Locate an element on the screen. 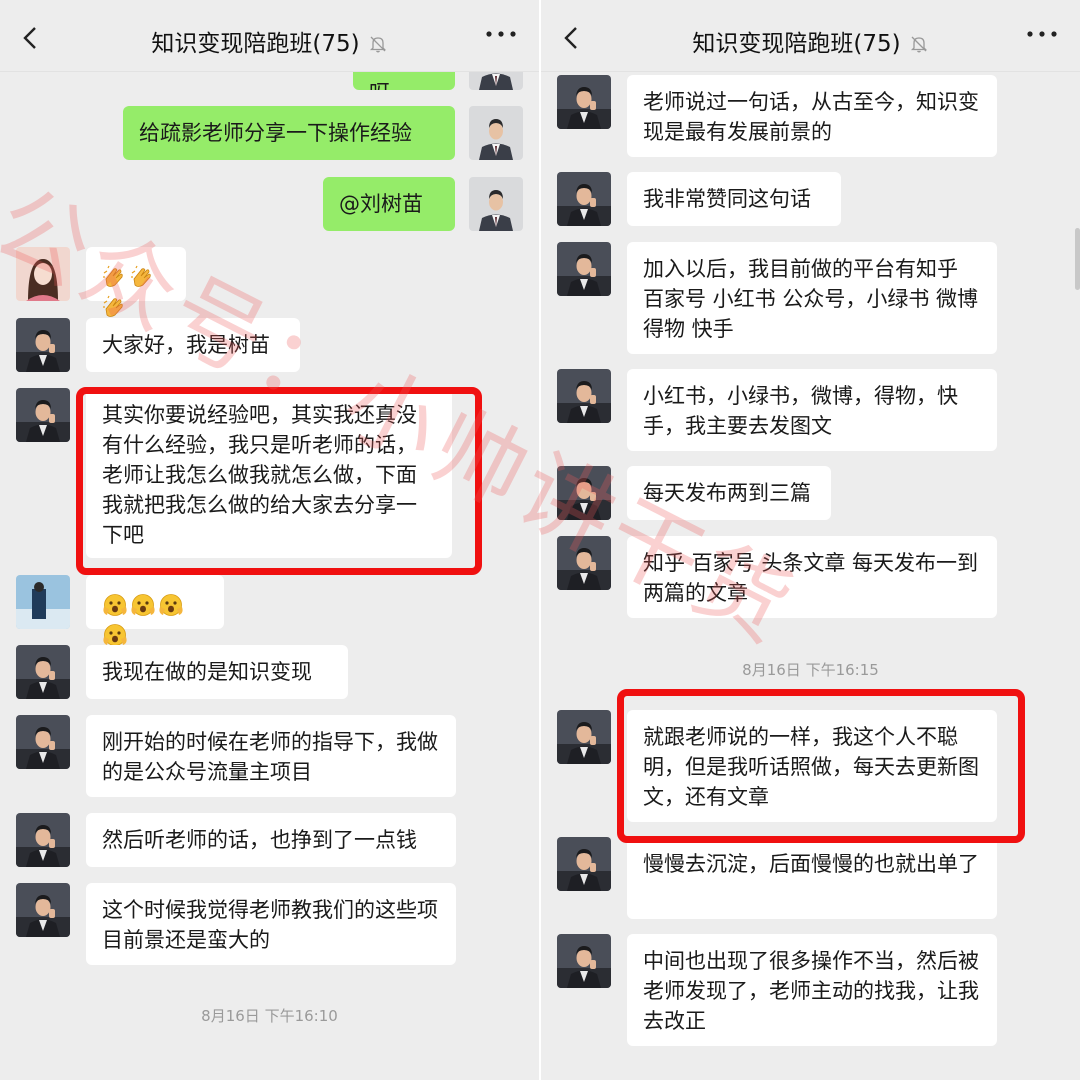  timestamp: 8月16日 下午16:10 is located at coordinates (269, 1016).